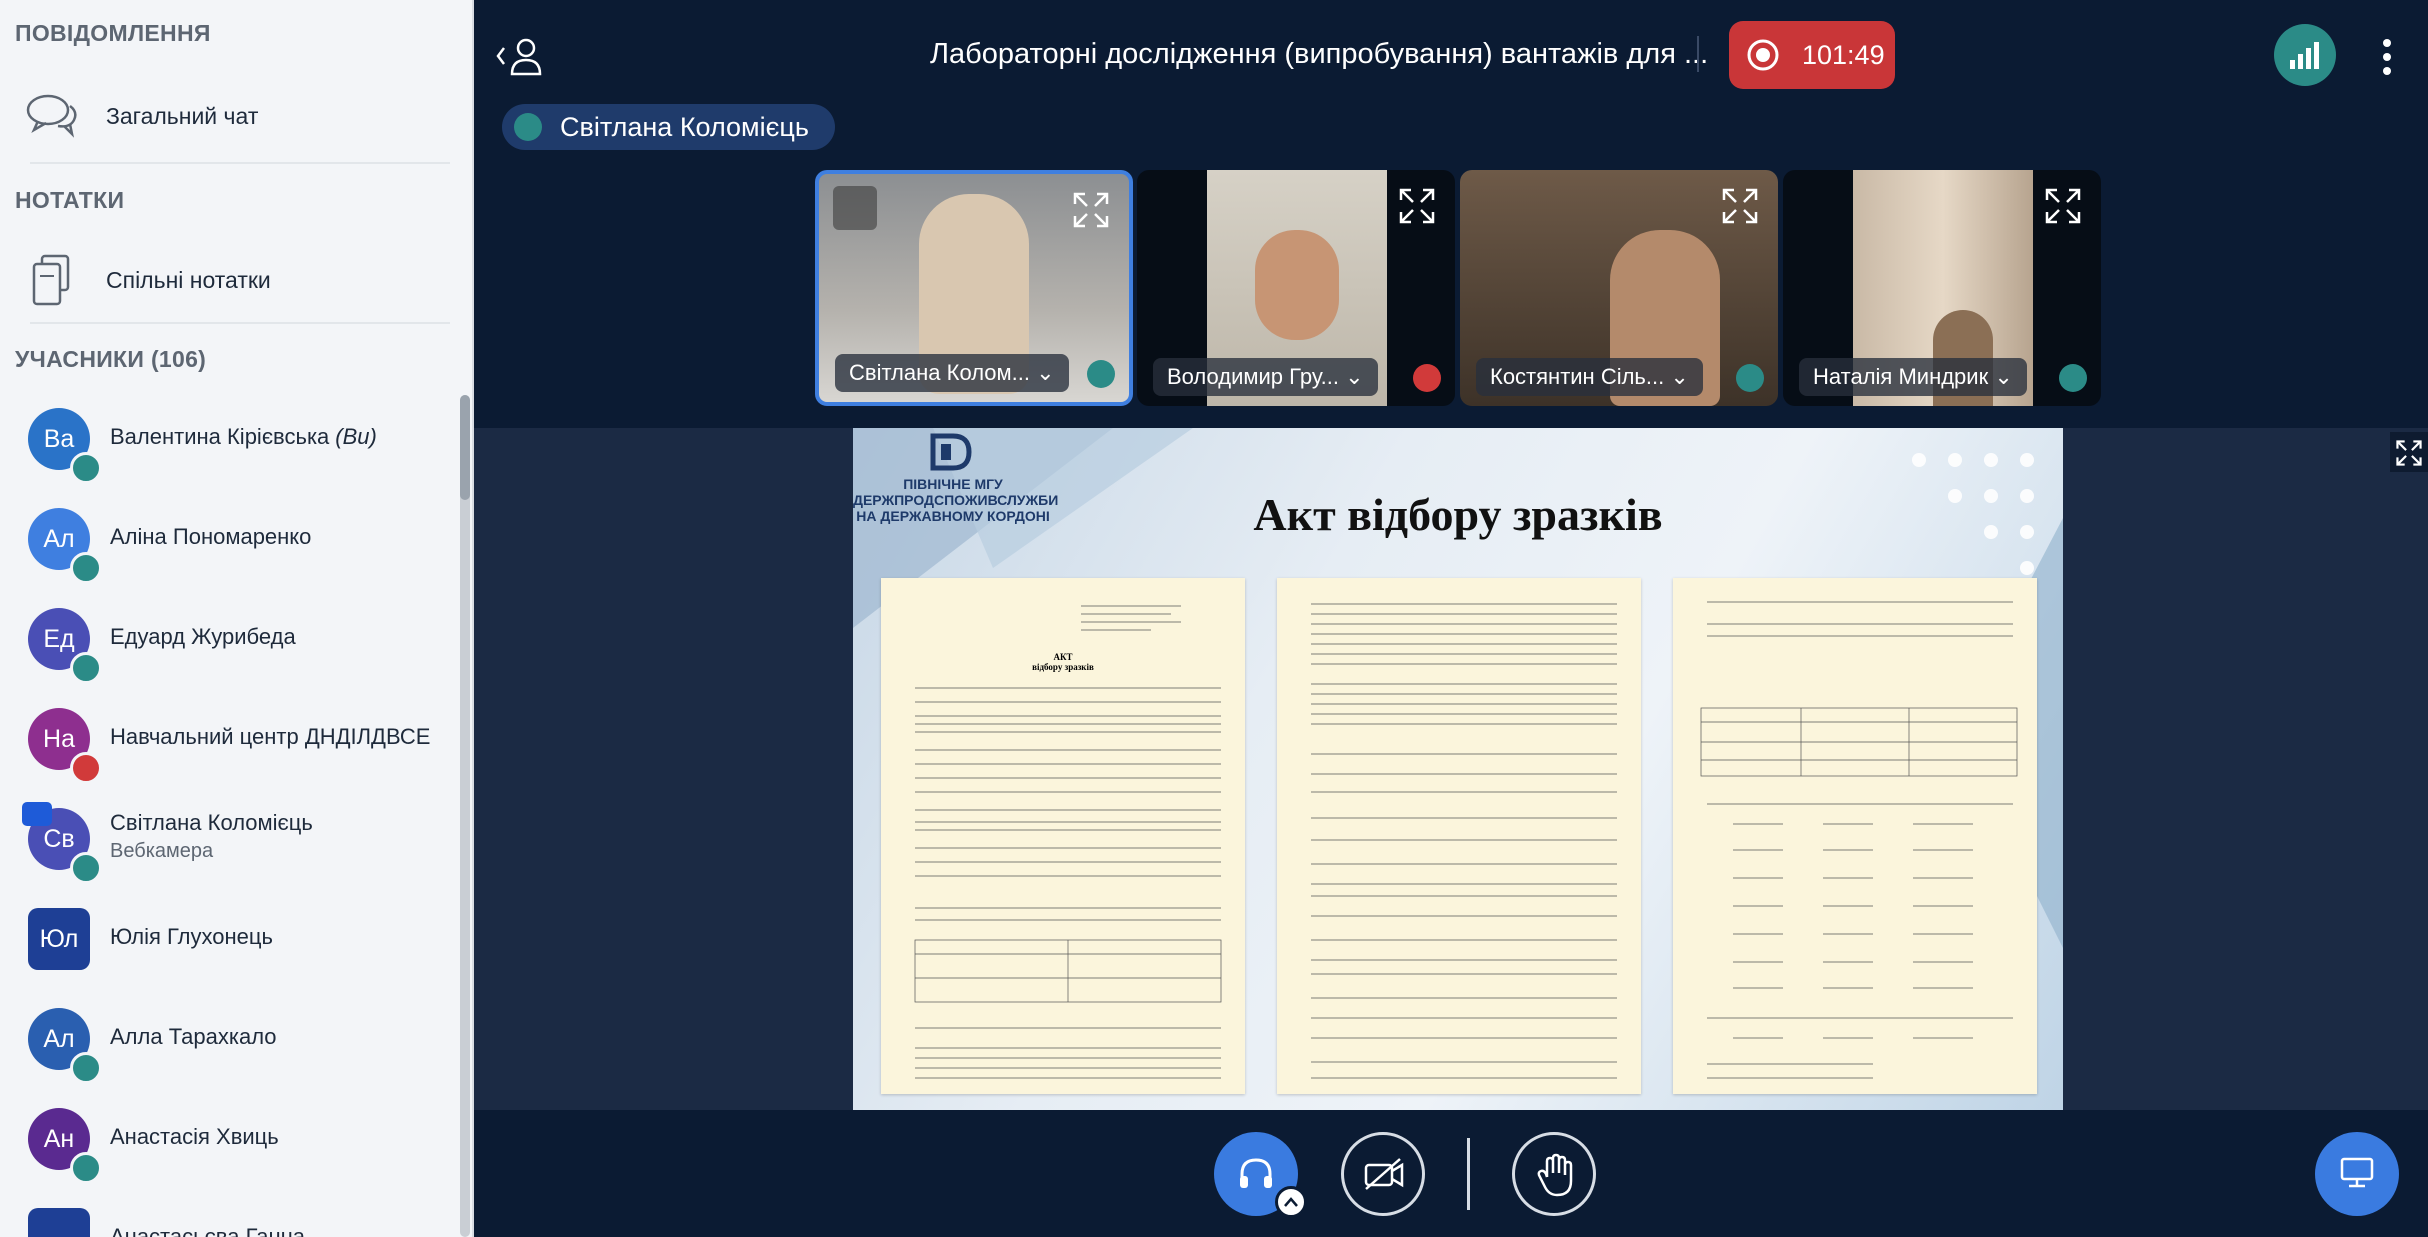 This screenshot has width=2428, height=1237. Describe the element at coordinates (220, 436) in the screenshot. I see `user-name-text: Валентина Кірієвська` at that location.